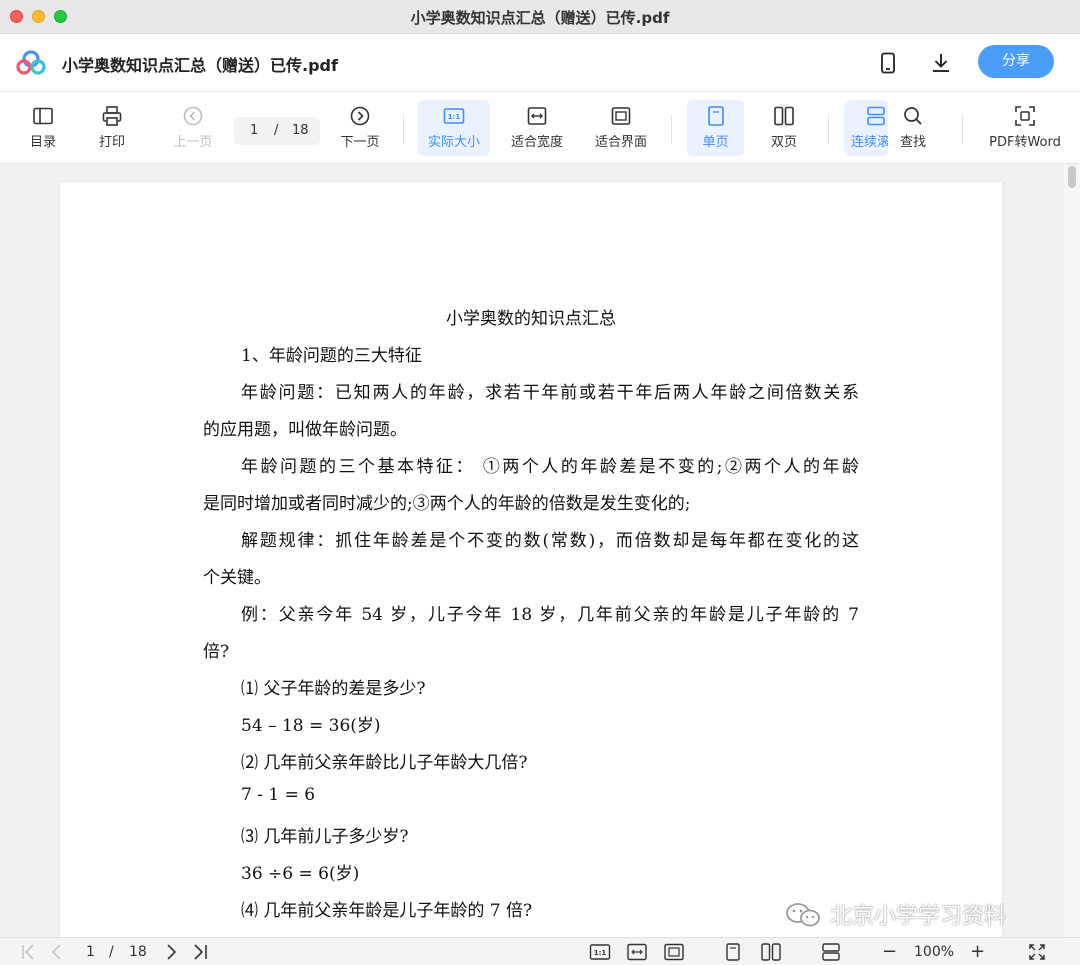 This screenshot has height=965, width=1080. I want to click on window-title: 小学奥数知识点汇总（赠送）已传.pdf, so click(540, 18).